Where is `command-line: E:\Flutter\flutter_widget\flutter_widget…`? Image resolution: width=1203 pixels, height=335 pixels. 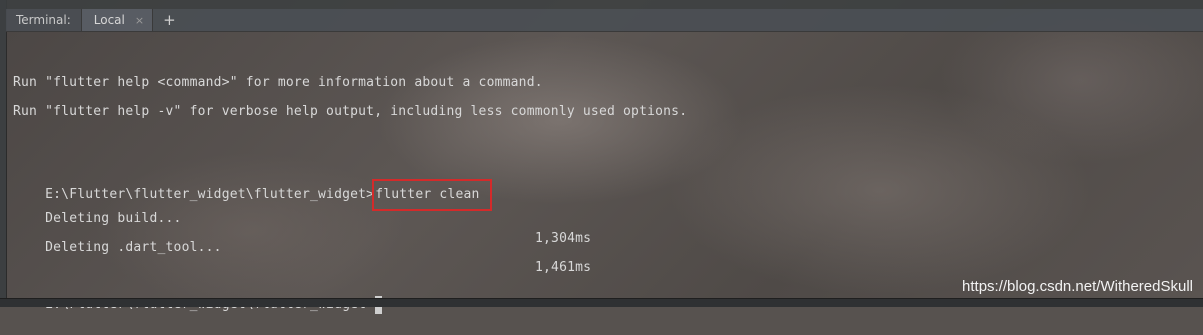 command-line: E:\Flutter\flutter_widget\flutter_widget… is located at coordinates (252, 185).